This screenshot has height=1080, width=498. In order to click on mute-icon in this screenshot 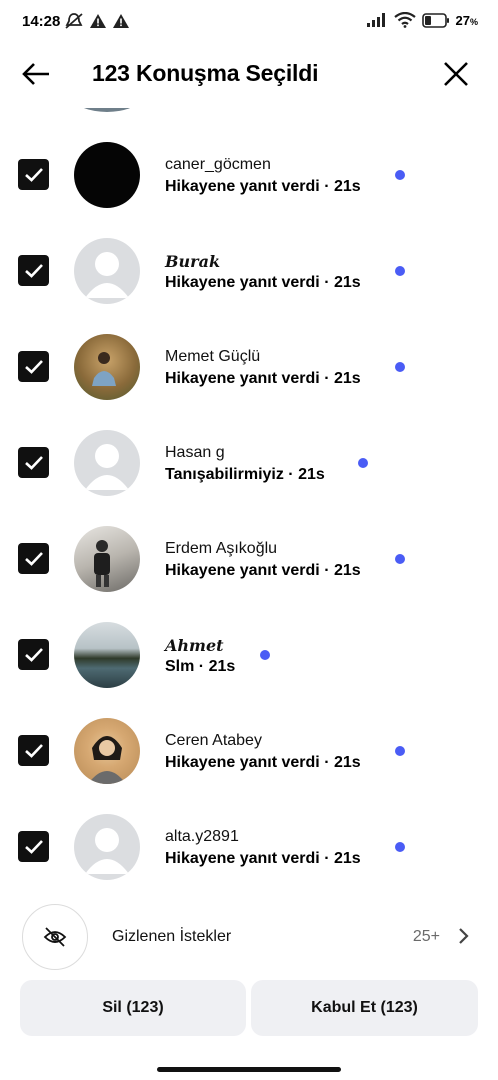, I will do `click(74, 21)`.